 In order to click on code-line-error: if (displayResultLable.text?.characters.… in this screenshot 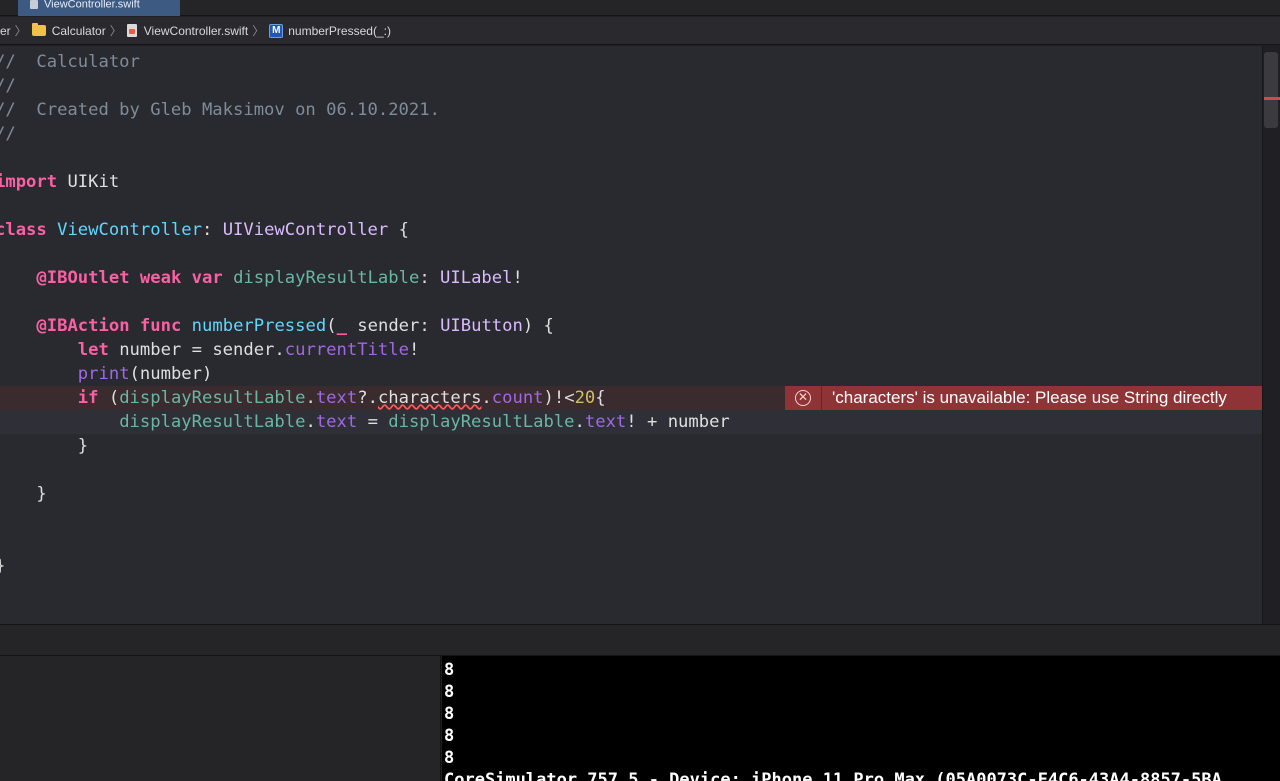, I will do `click(341, 398)`.